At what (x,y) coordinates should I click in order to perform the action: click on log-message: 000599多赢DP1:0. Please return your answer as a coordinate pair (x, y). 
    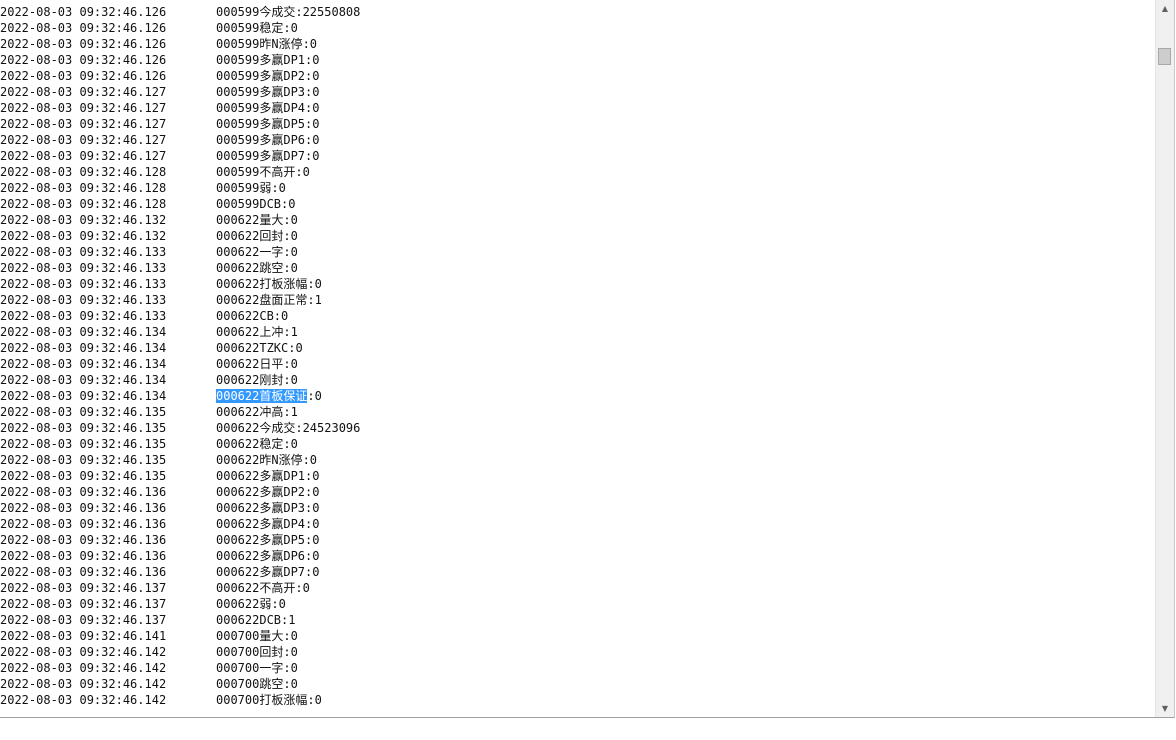
    Looking at the image, I should click on (268, 60).